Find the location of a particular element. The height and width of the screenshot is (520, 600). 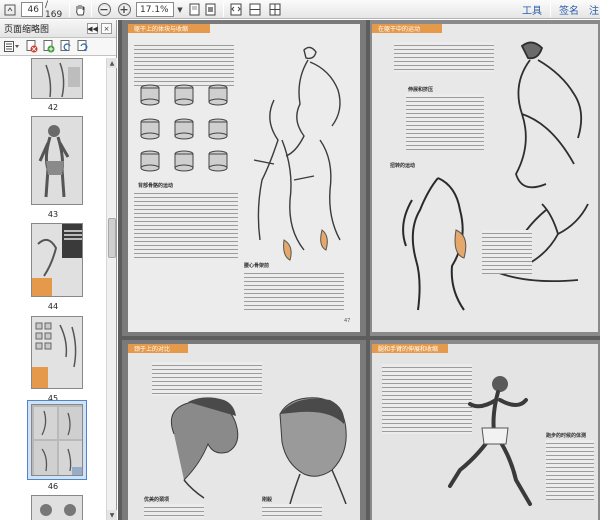

panel-header: 页面缩略图 ◀◀ × is located at coordinates (58, 29).